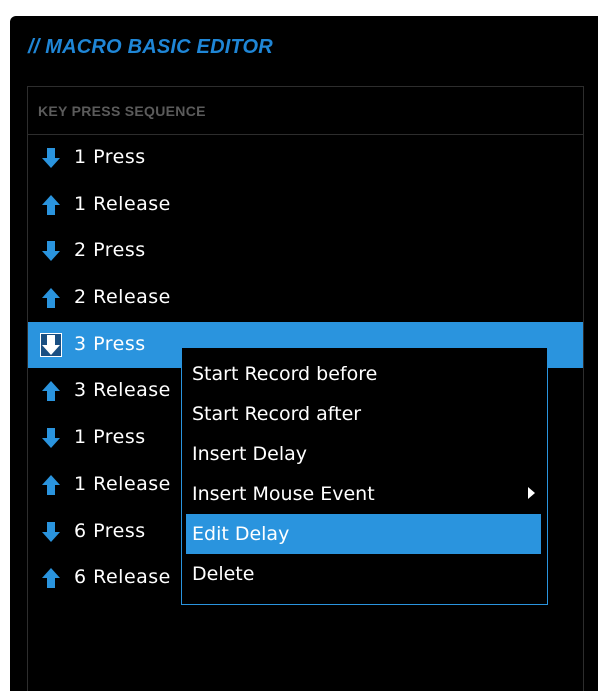 The image size is (598, 691). Describe the element at coordinates (363, 454) in the screenshot. I see `menu-item-insert-delay: Insert Delay` at that location.